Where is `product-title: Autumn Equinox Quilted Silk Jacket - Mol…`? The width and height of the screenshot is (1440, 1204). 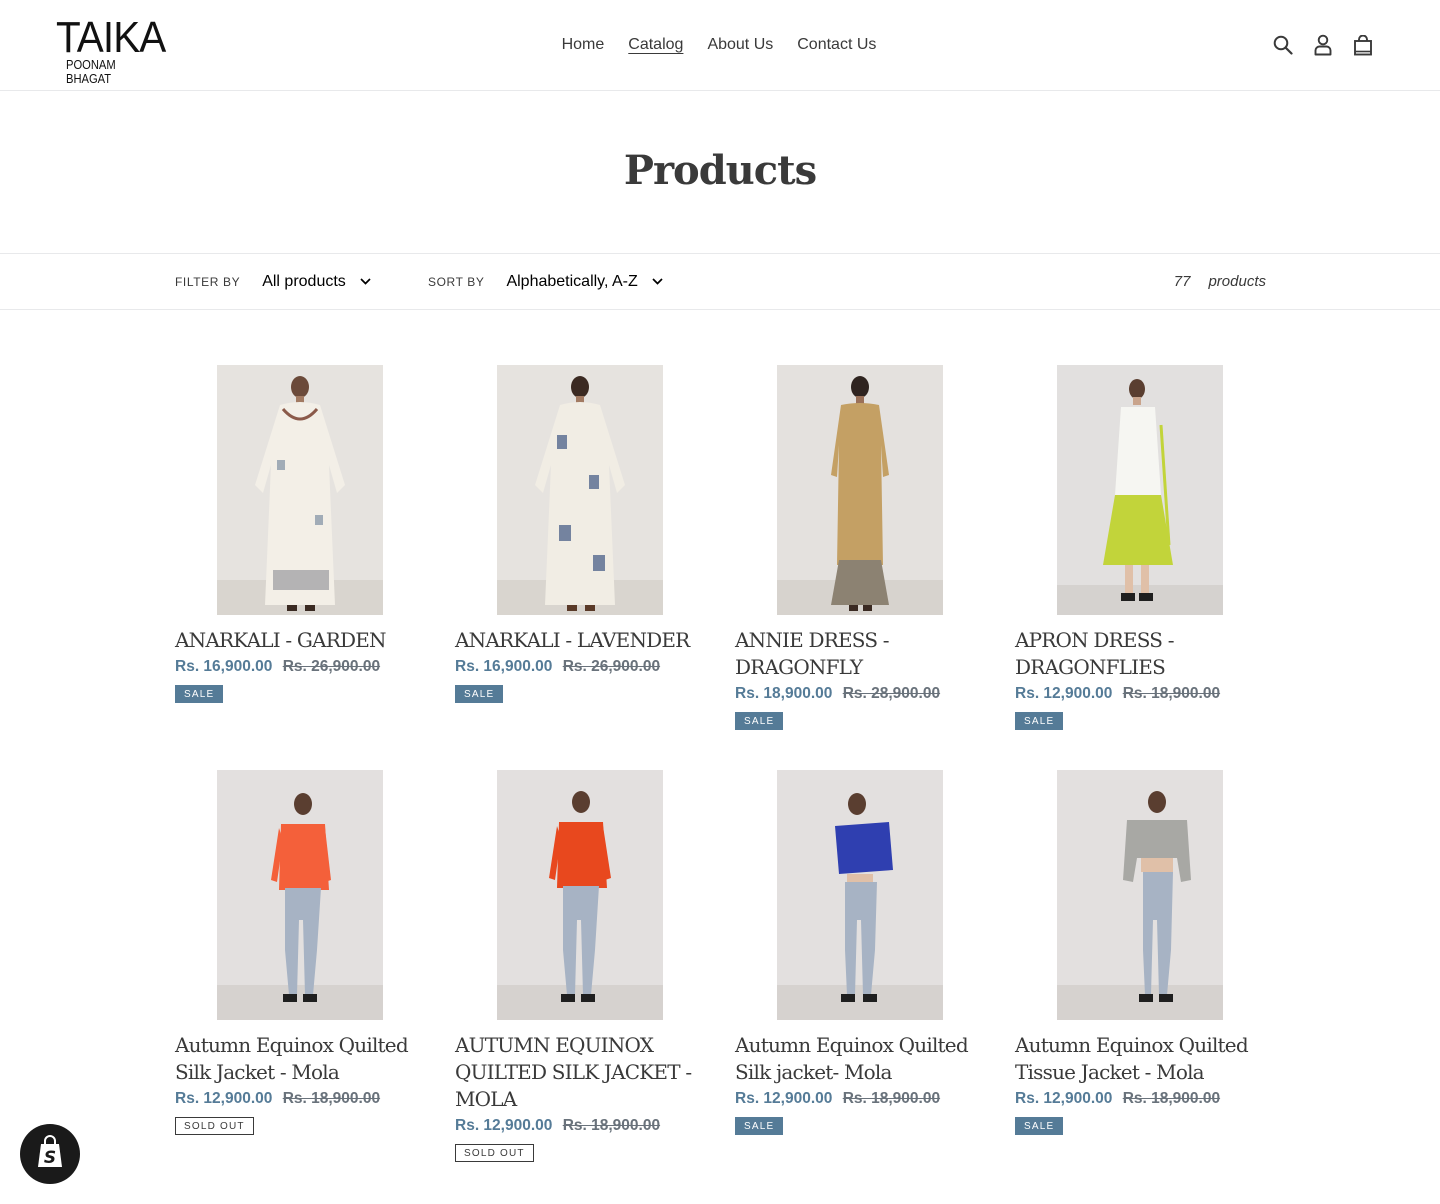
product-title: Autumn Equinox Quilted Silk Jacket - Mol… is located at coordinates (300, 1059).